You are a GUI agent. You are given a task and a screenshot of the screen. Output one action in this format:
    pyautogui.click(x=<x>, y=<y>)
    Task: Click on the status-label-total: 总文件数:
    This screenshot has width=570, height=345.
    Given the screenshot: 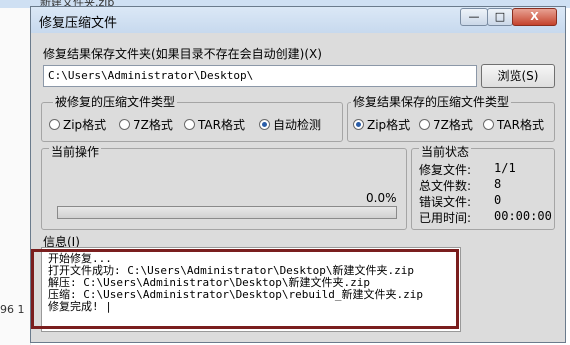 What is the action you would take?
    pyautogui.click(x=445, y=186)
    